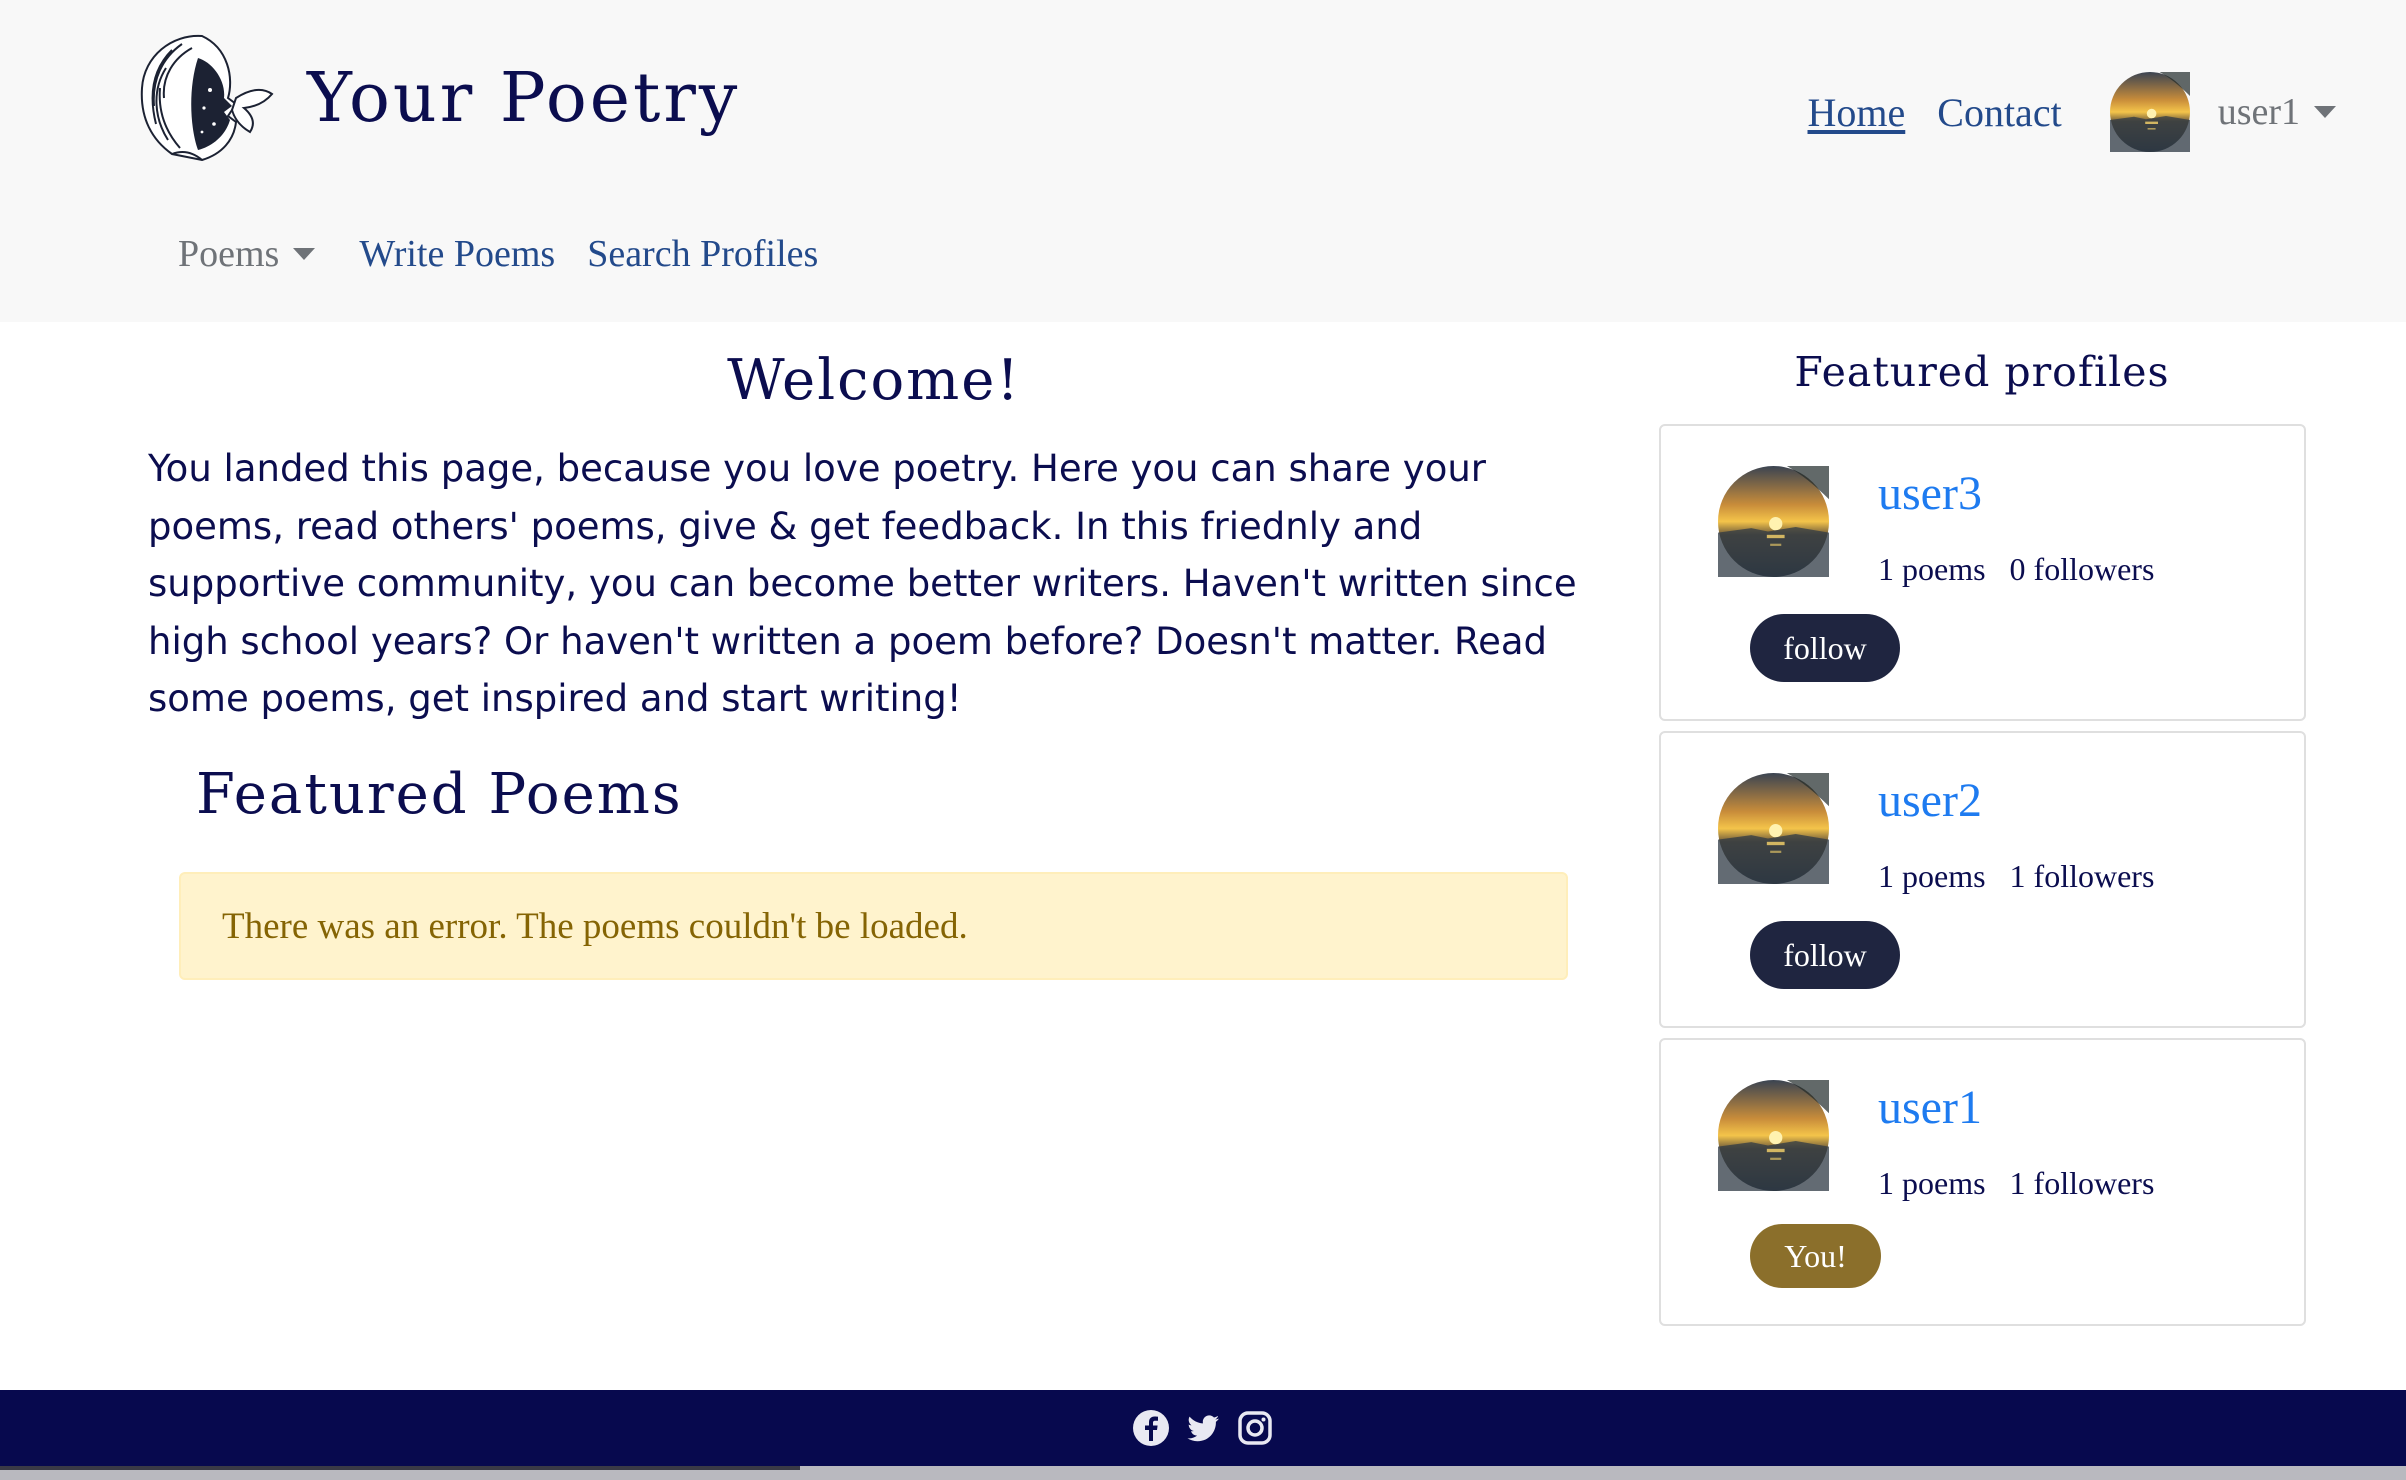 Image resolution: width=2406 pixels, height=1480 pixels. I want to click on profile-stats: 1 poems 0 followers, so click(2016, 569).